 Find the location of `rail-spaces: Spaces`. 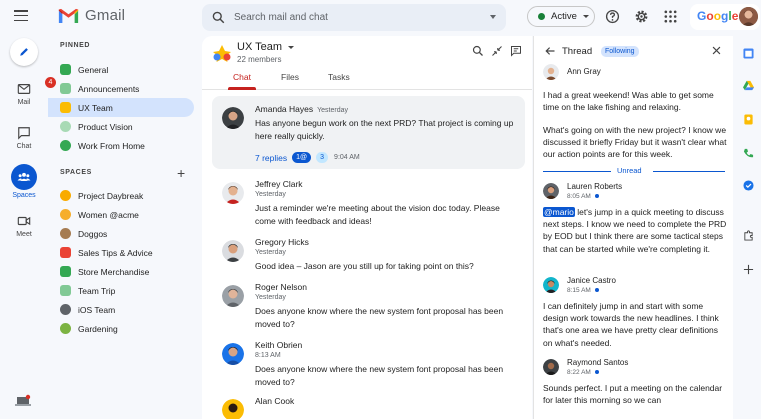

rail-spaces: Spaces is located at coordinates (24, 181).